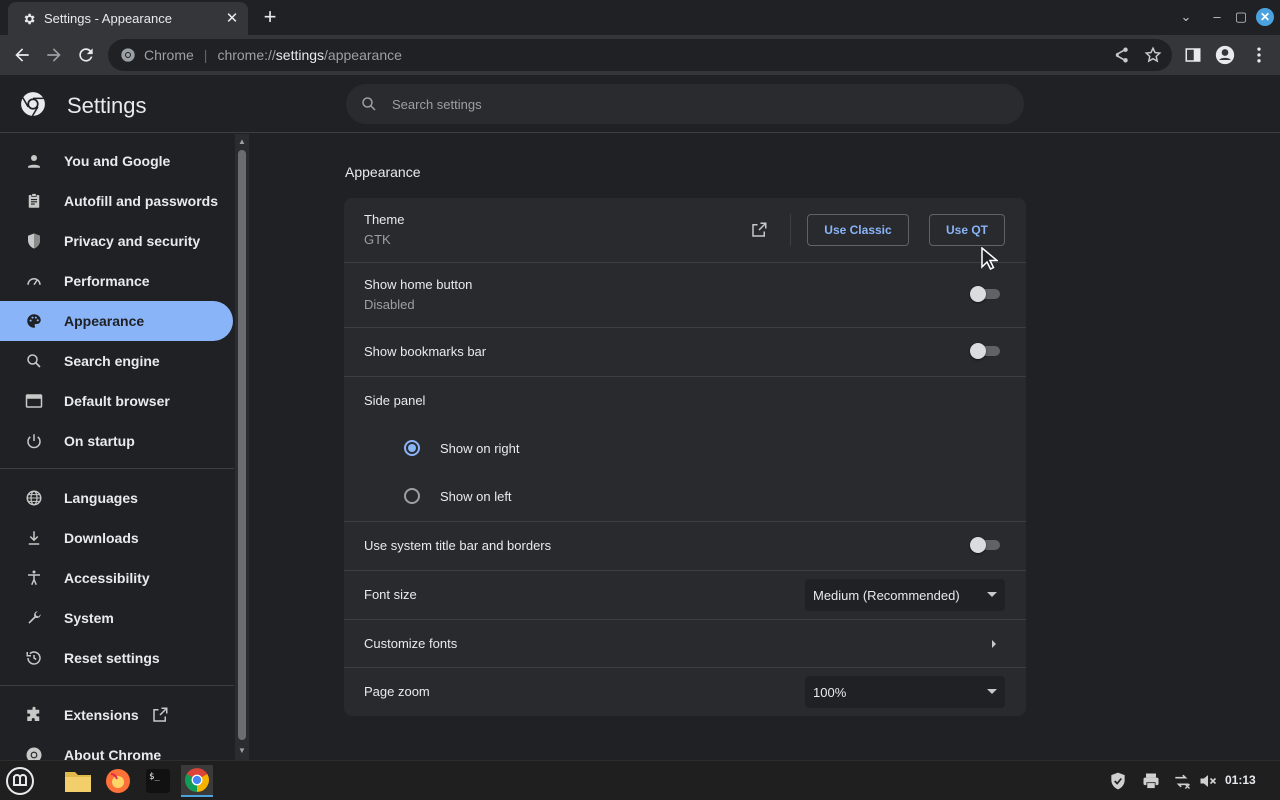 The width and height of the screenshot is (1280, 800). What do you see at coordinates (1217, 17) in the screenshot?
I see `minimize-icon: –` at bounding box center [1217, 17].